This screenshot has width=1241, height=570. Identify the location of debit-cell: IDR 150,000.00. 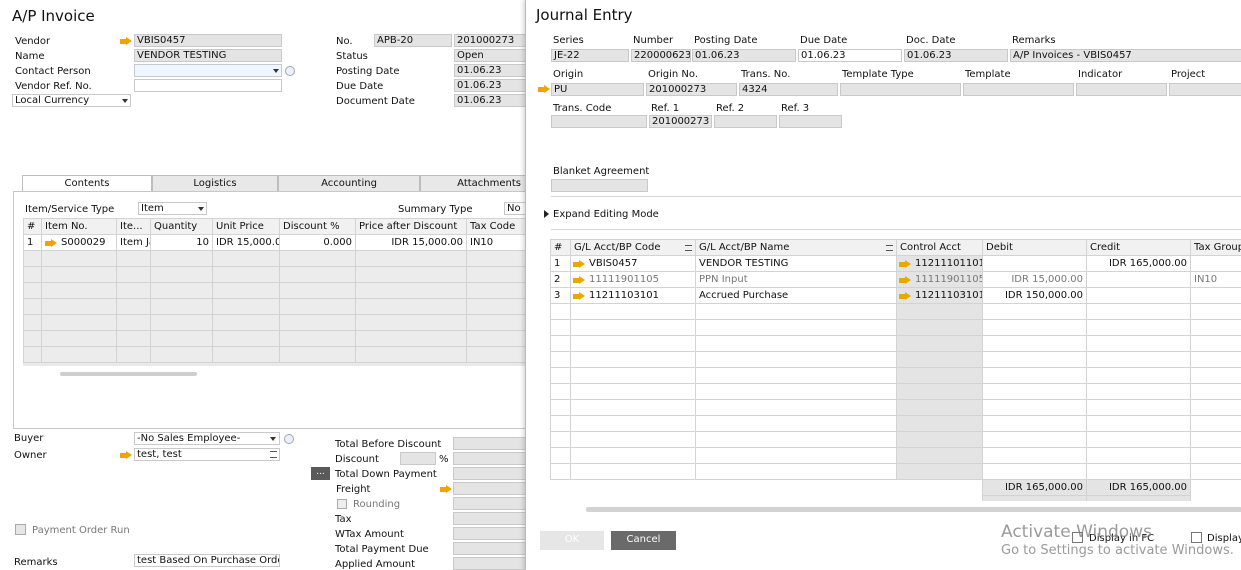
(1034, 295).